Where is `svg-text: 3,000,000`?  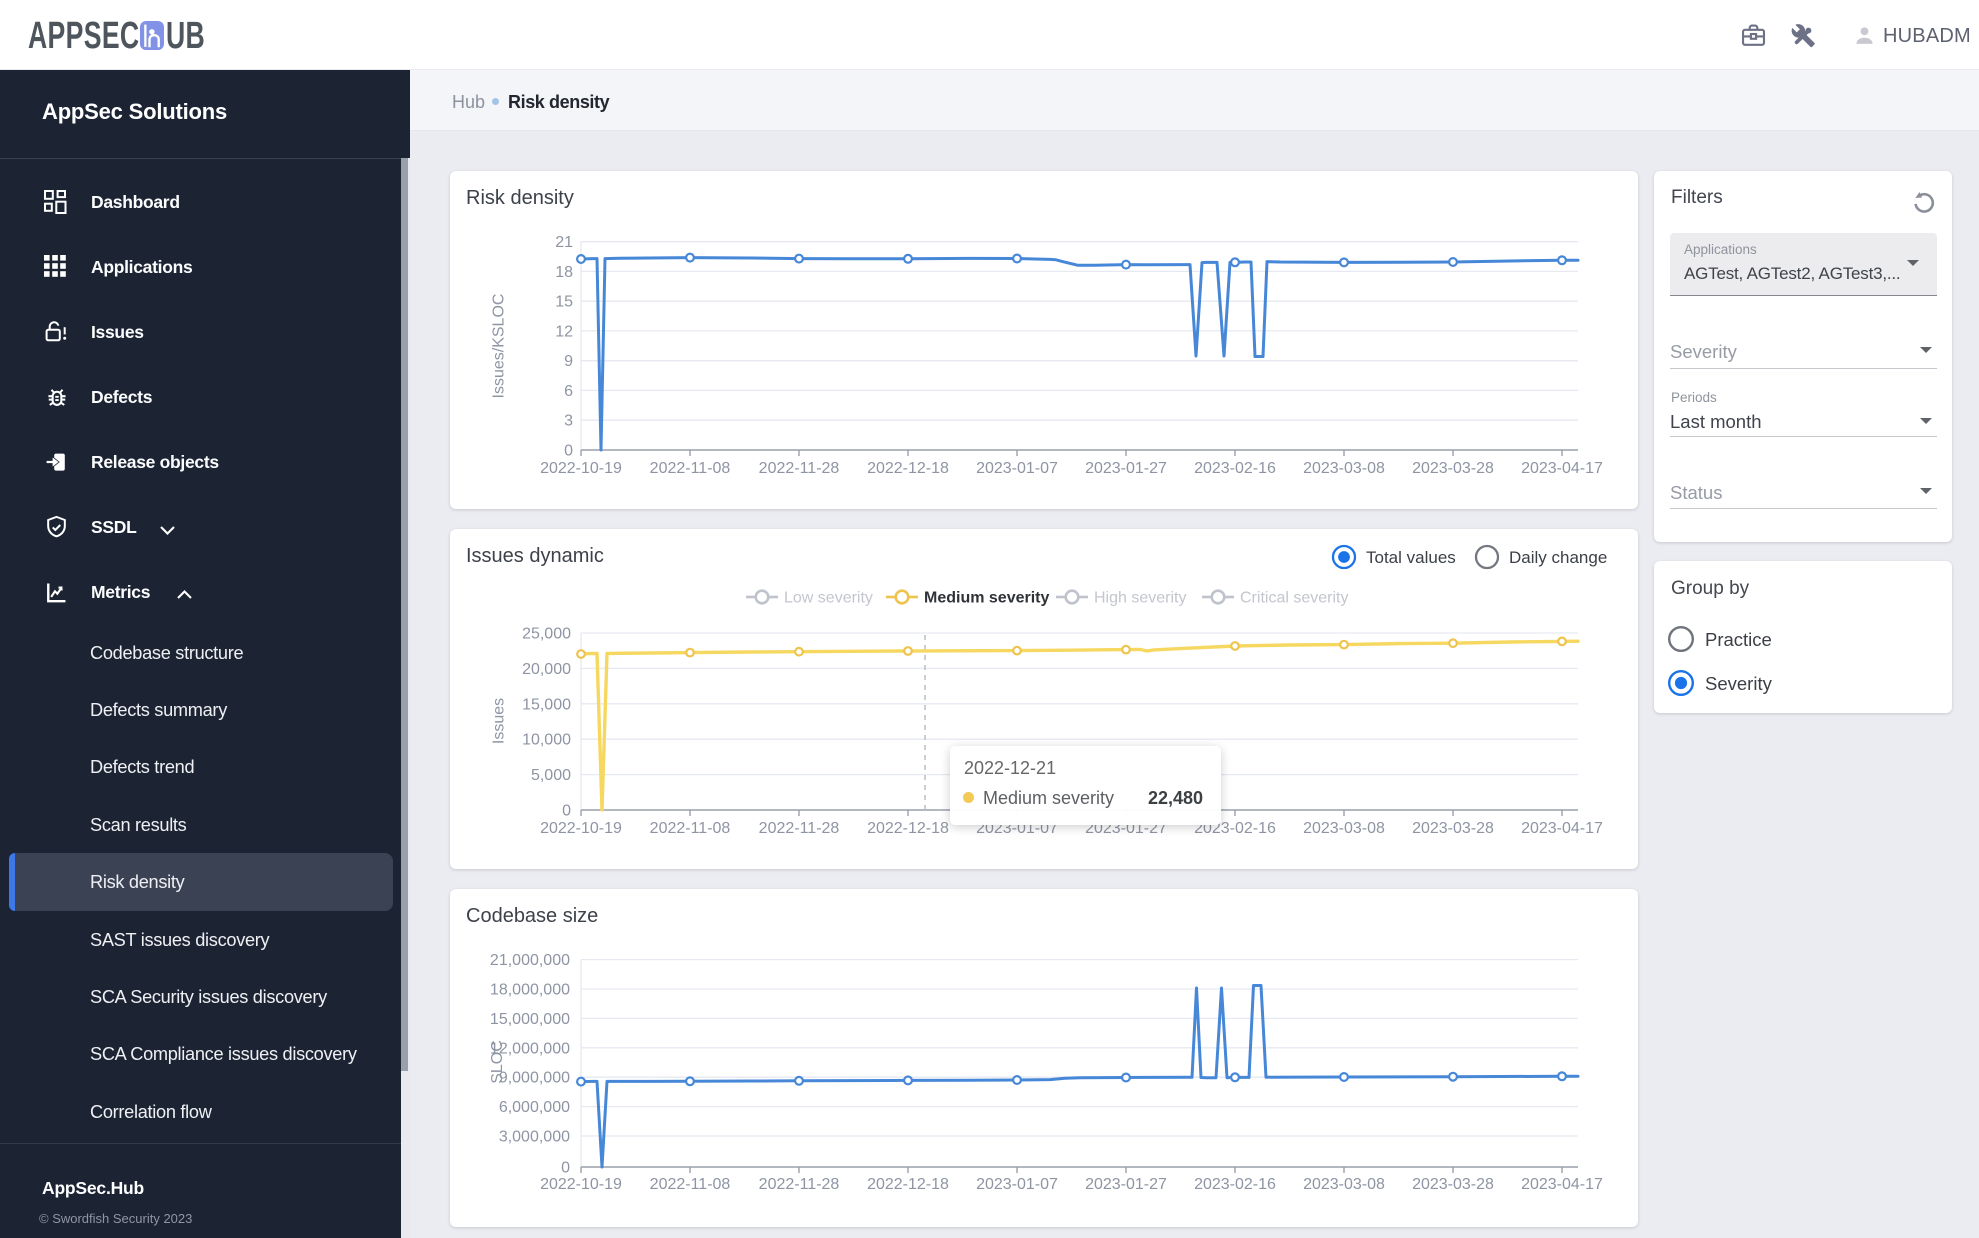
svg-text: 3,000,000 is located at coordinates (534, 1137).